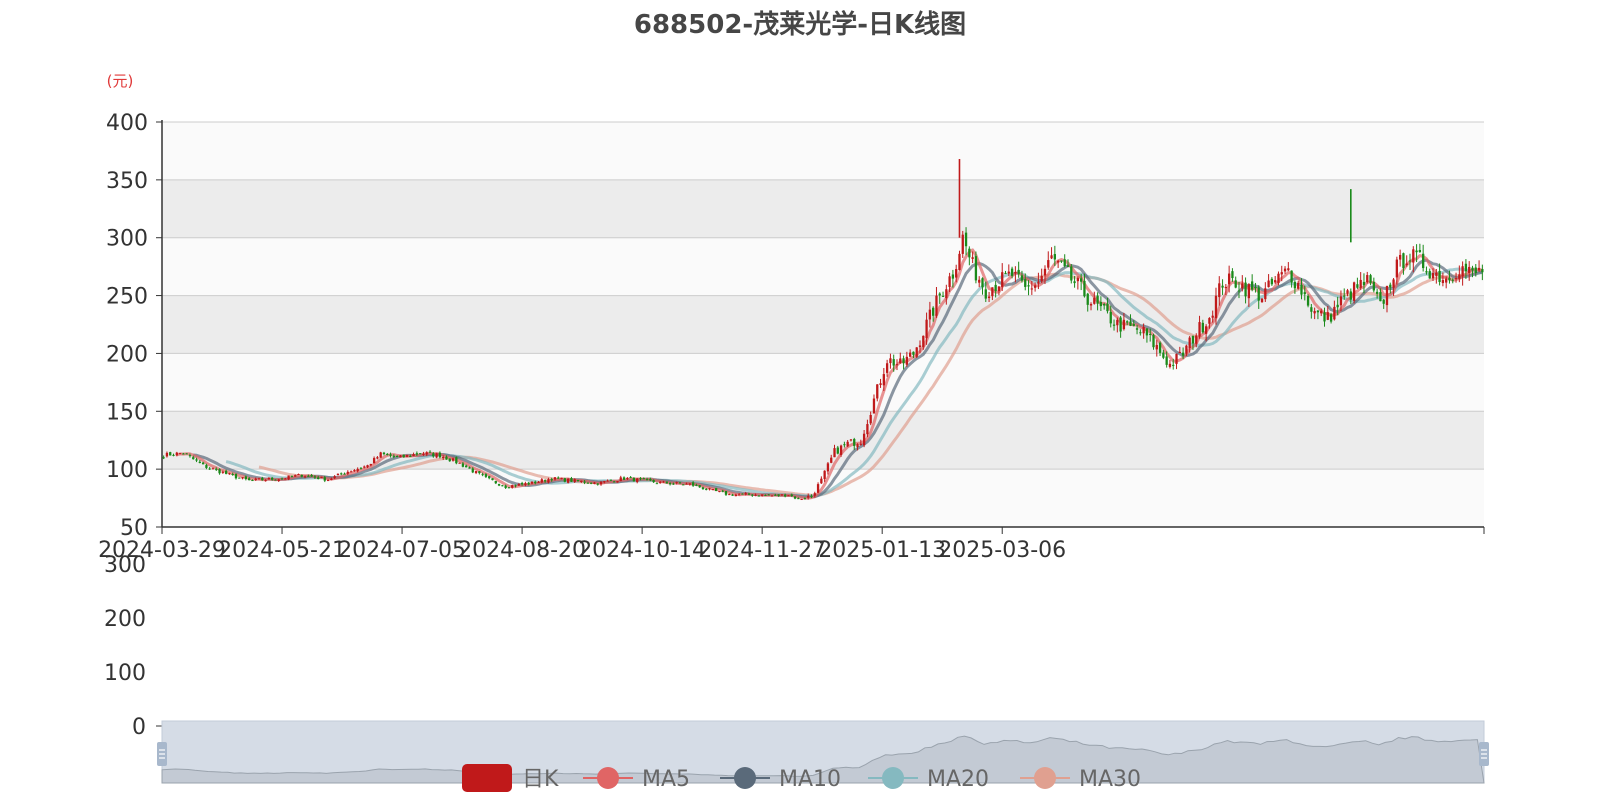 The image size is (1600, 800). I want to click on legend-item-ma30: MA30, so click(1080, 779).